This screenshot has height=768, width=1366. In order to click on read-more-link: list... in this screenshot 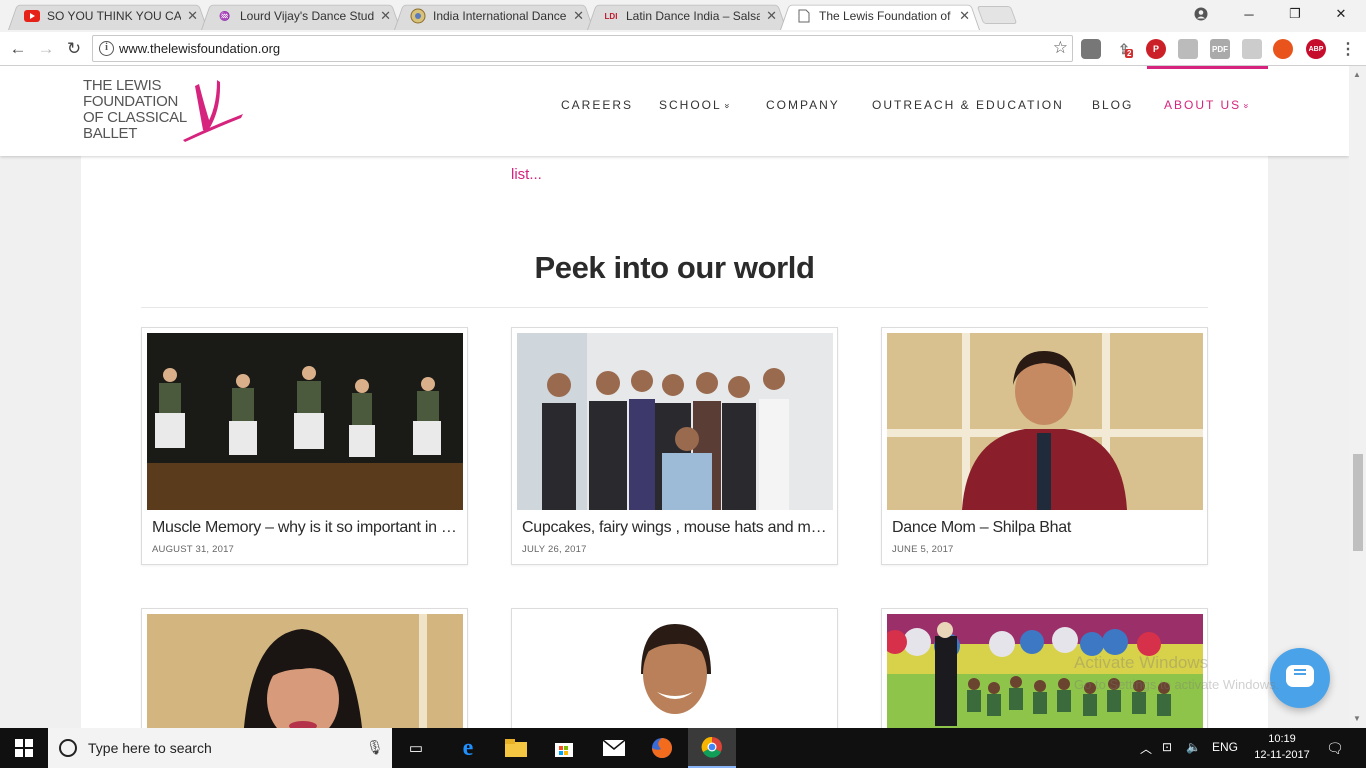, I will do `click(526, 174)`.